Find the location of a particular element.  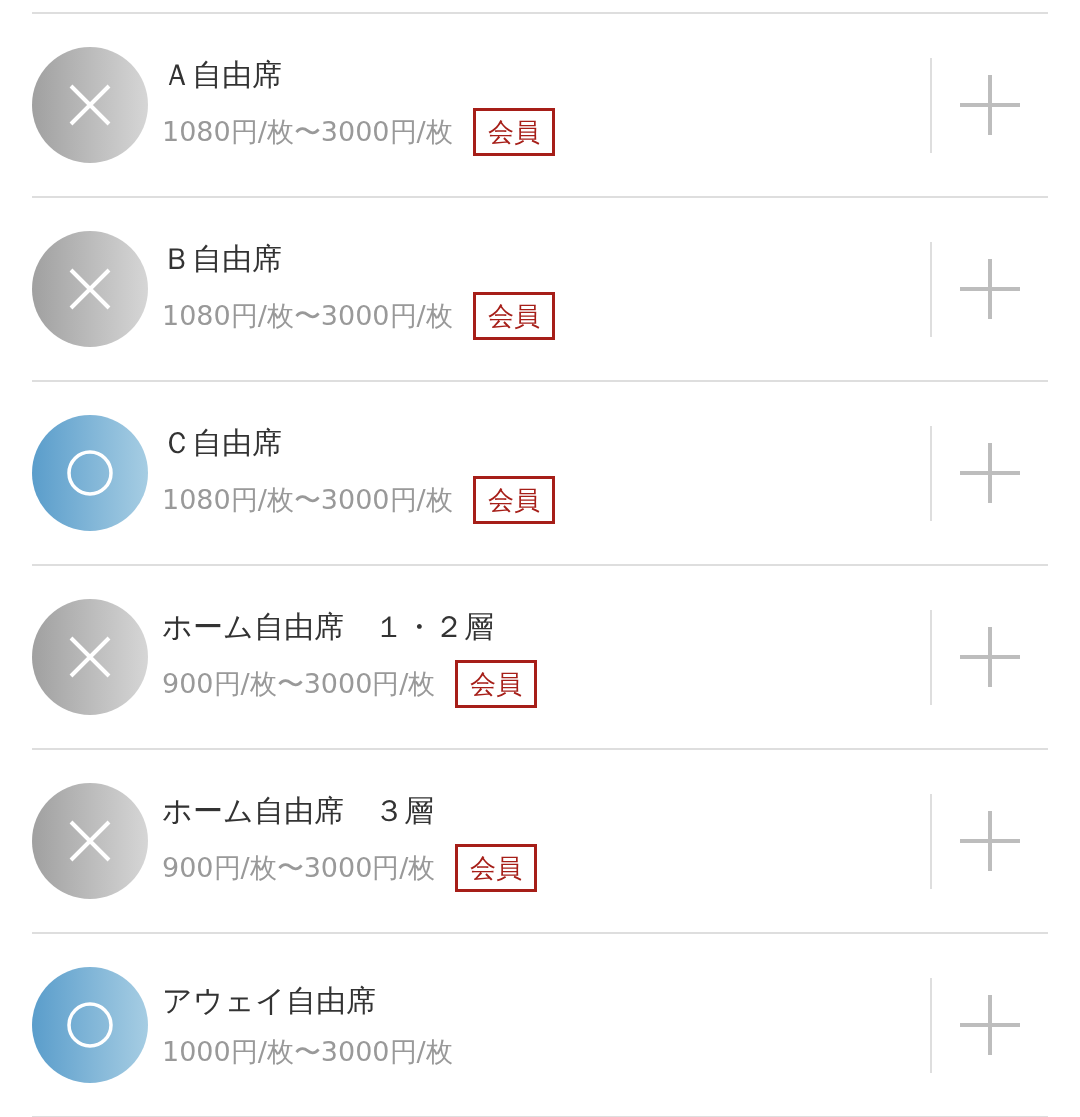

seat-title: ホーム自由席 ３層 is located at coordinates (298, 810).